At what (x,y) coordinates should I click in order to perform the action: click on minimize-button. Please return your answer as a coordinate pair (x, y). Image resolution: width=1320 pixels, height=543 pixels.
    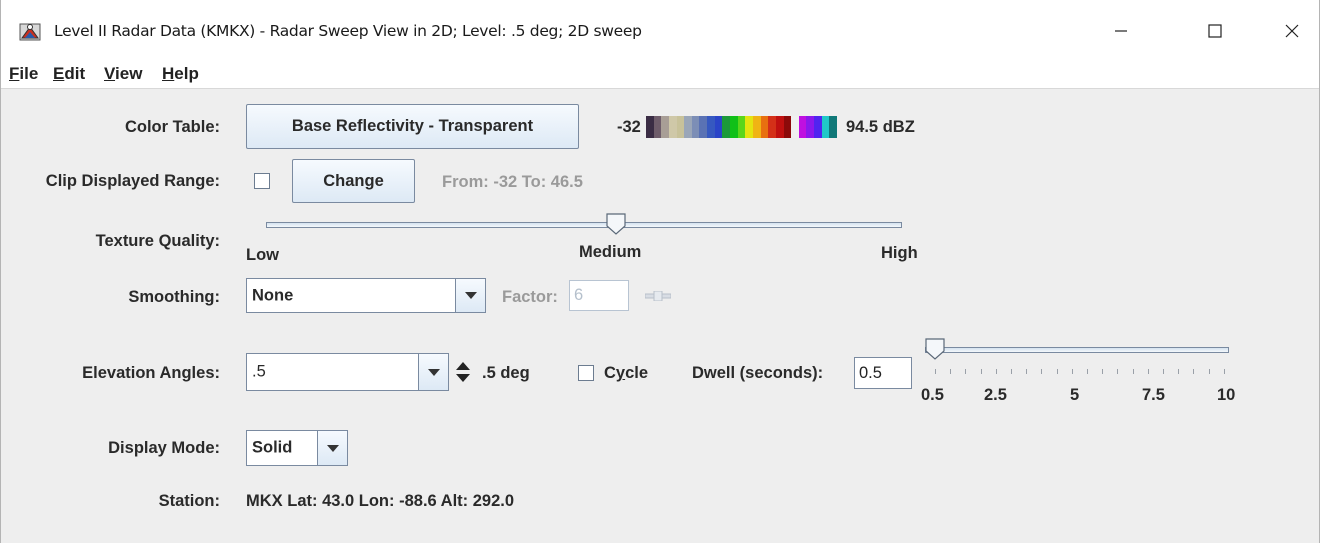
    Looking at the image, I should click on (1121, 31).